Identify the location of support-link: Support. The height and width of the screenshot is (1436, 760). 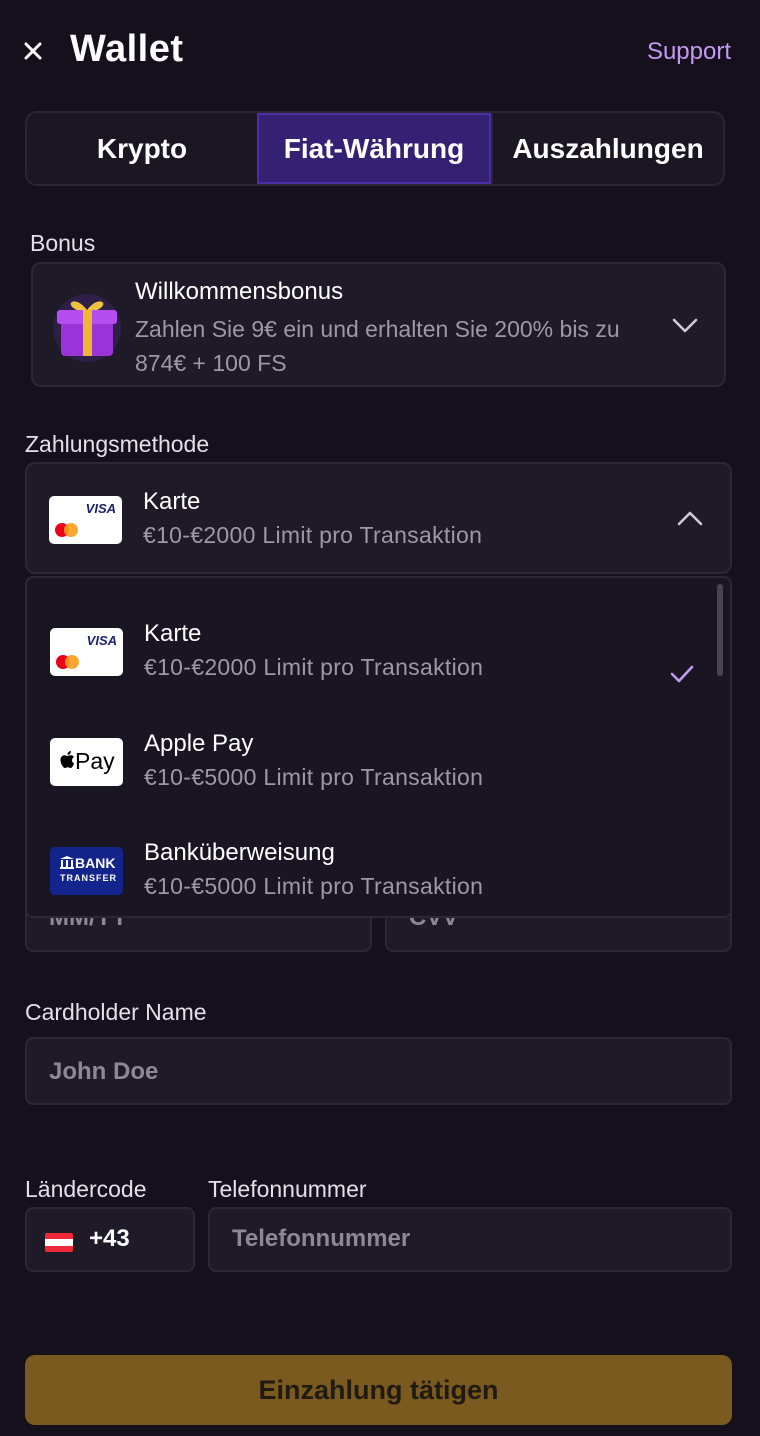
(689, 52).